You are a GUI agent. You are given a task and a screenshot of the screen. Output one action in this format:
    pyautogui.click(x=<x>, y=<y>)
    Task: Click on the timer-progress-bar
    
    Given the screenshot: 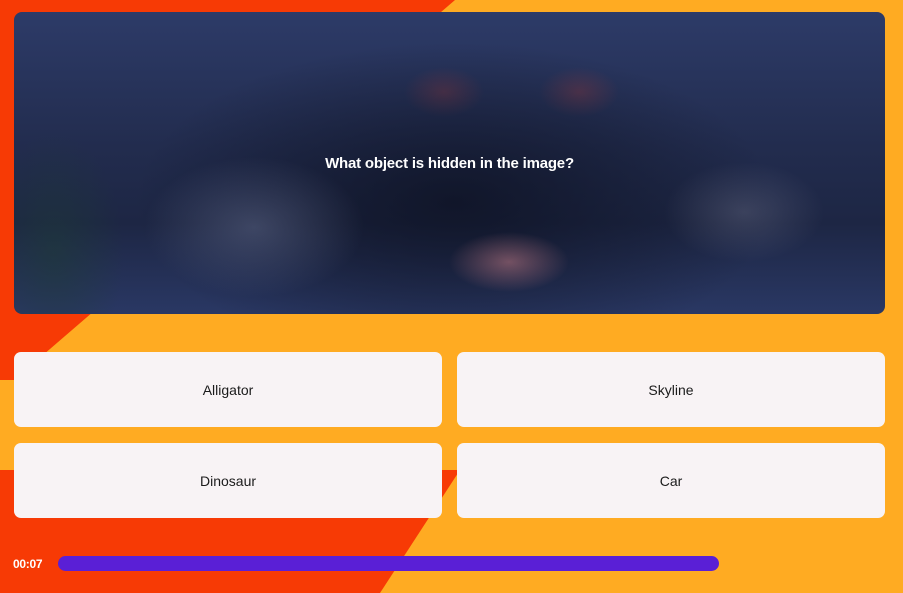 What is the action you would take?
    pyautogui.click(x=388, y=563)
    